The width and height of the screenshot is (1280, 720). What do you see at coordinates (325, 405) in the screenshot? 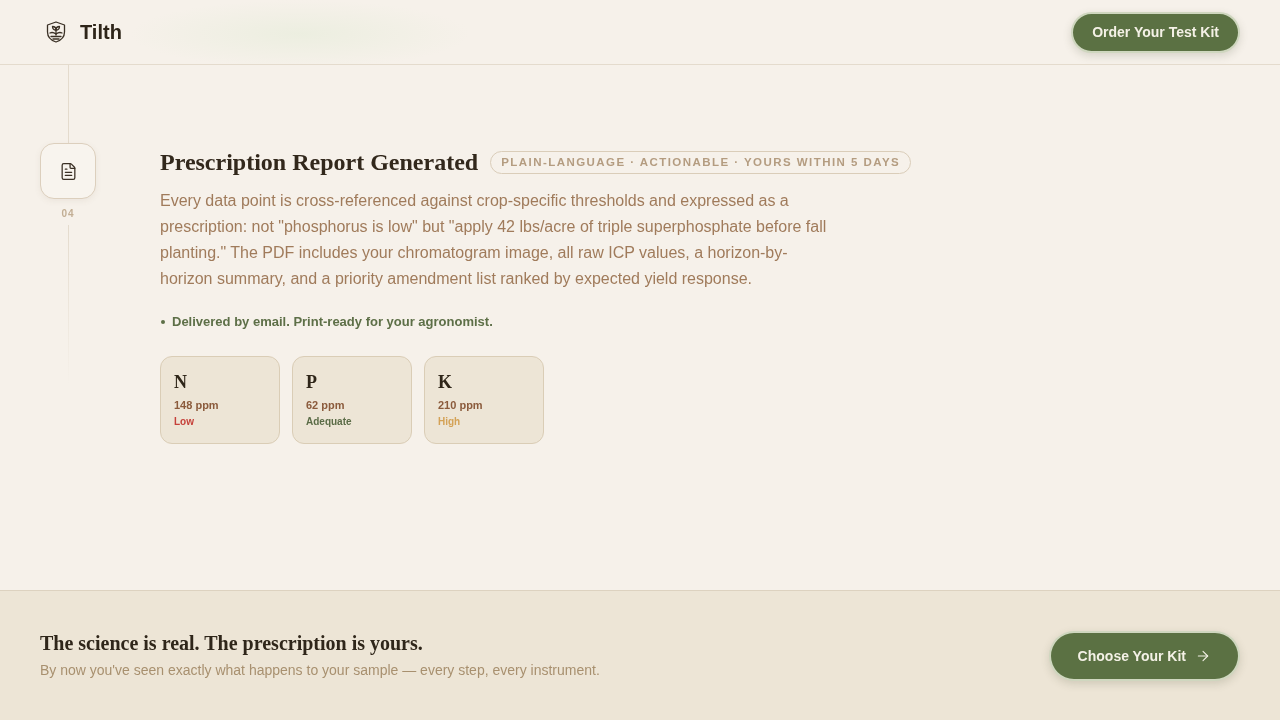
I see `nutrient-reading: 62 ppm` at bounding box center [325, 405].